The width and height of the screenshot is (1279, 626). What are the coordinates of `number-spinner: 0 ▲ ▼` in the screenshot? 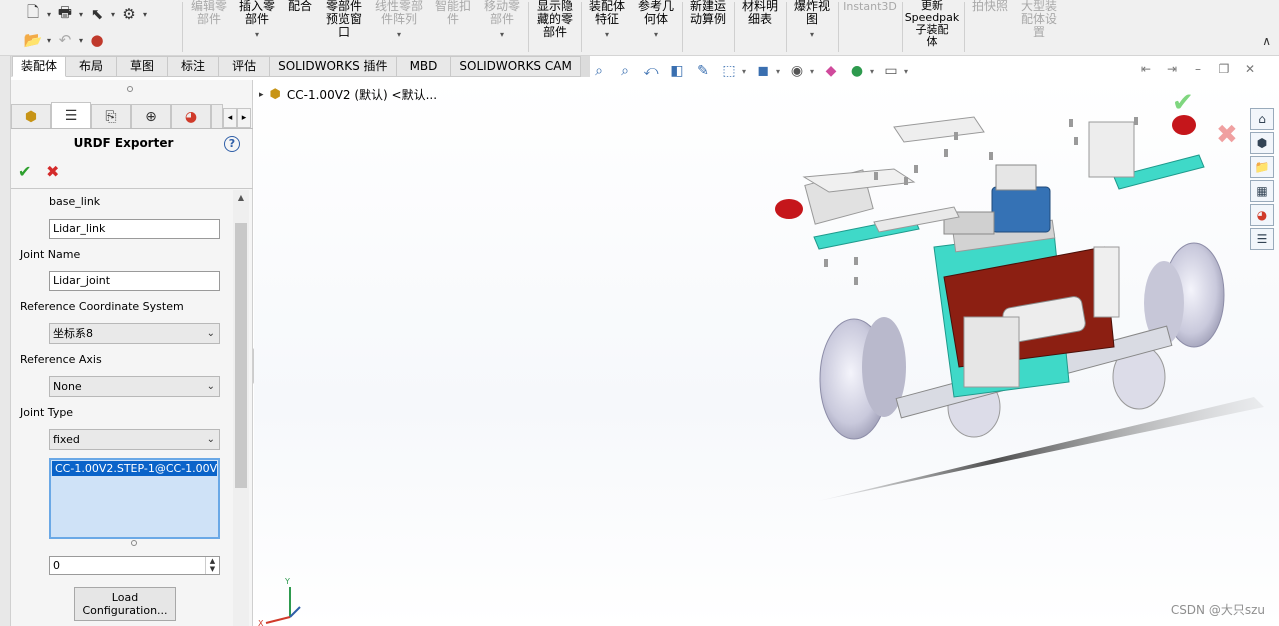 It's located at (134, 565).